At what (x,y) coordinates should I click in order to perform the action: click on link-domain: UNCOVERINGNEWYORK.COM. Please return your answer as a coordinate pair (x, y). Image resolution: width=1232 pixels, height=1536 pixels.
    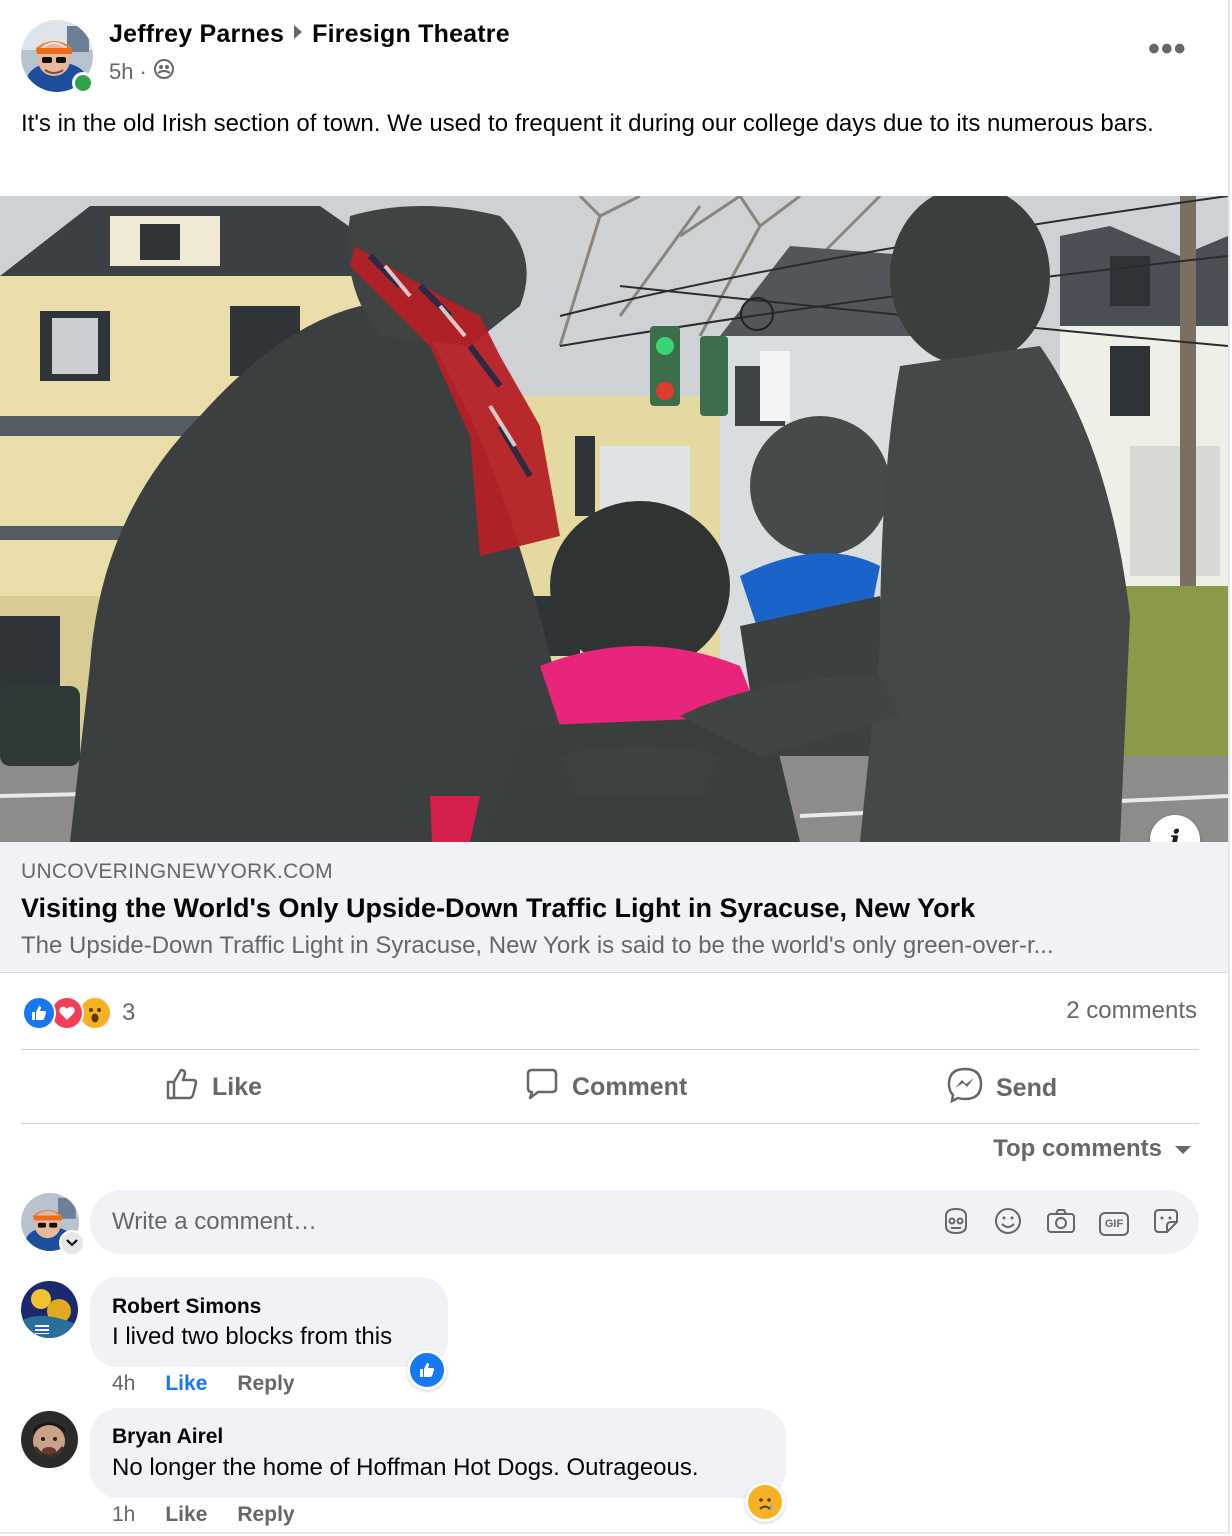
    Looking at the image, I should click on (177, 871).